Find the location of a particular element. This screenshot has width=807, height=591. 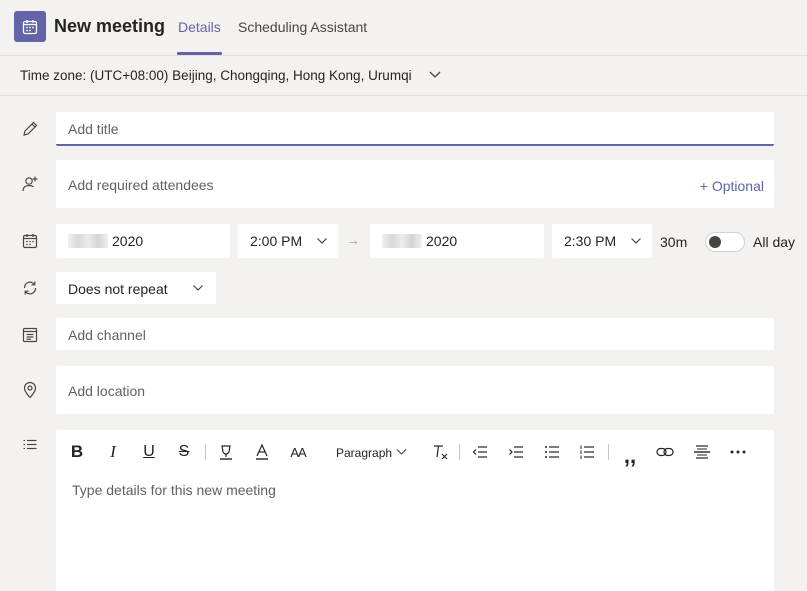

page-title: New meeting is located at coordinates (110, 26).